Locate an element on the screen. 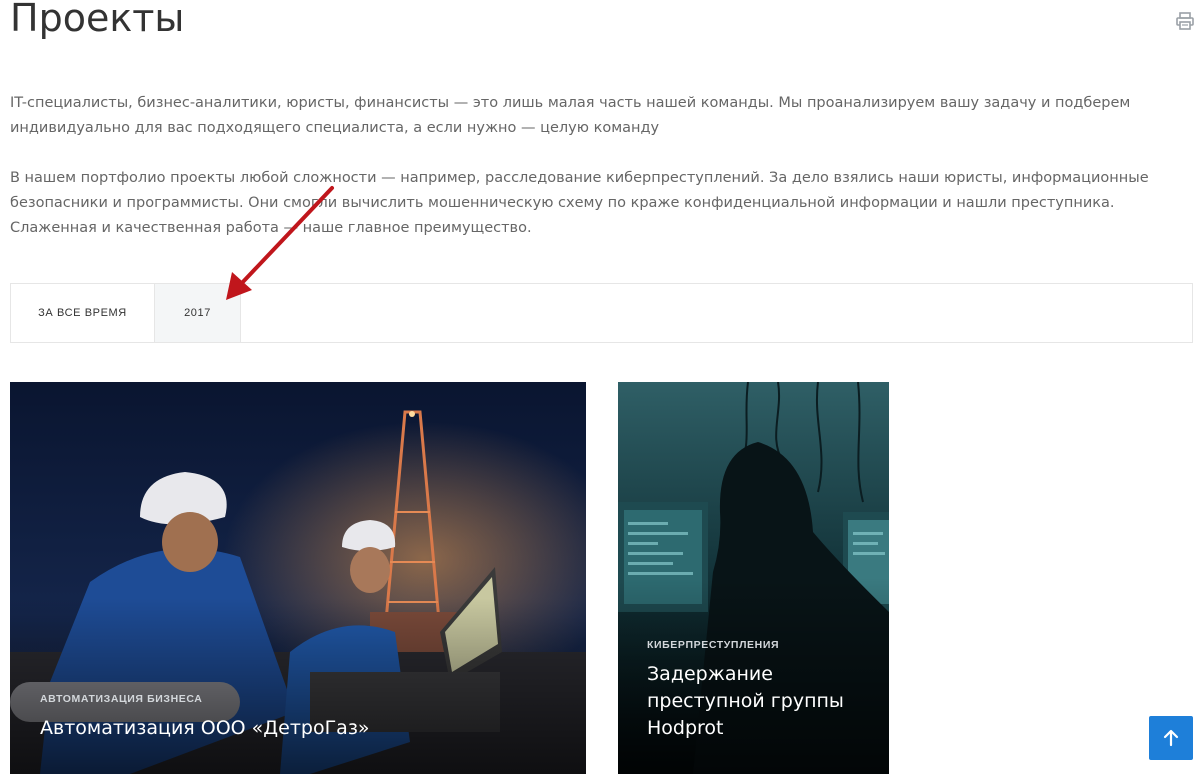 The image size is (1204, 774). printer-icon is located at coordinates (1185, 21).